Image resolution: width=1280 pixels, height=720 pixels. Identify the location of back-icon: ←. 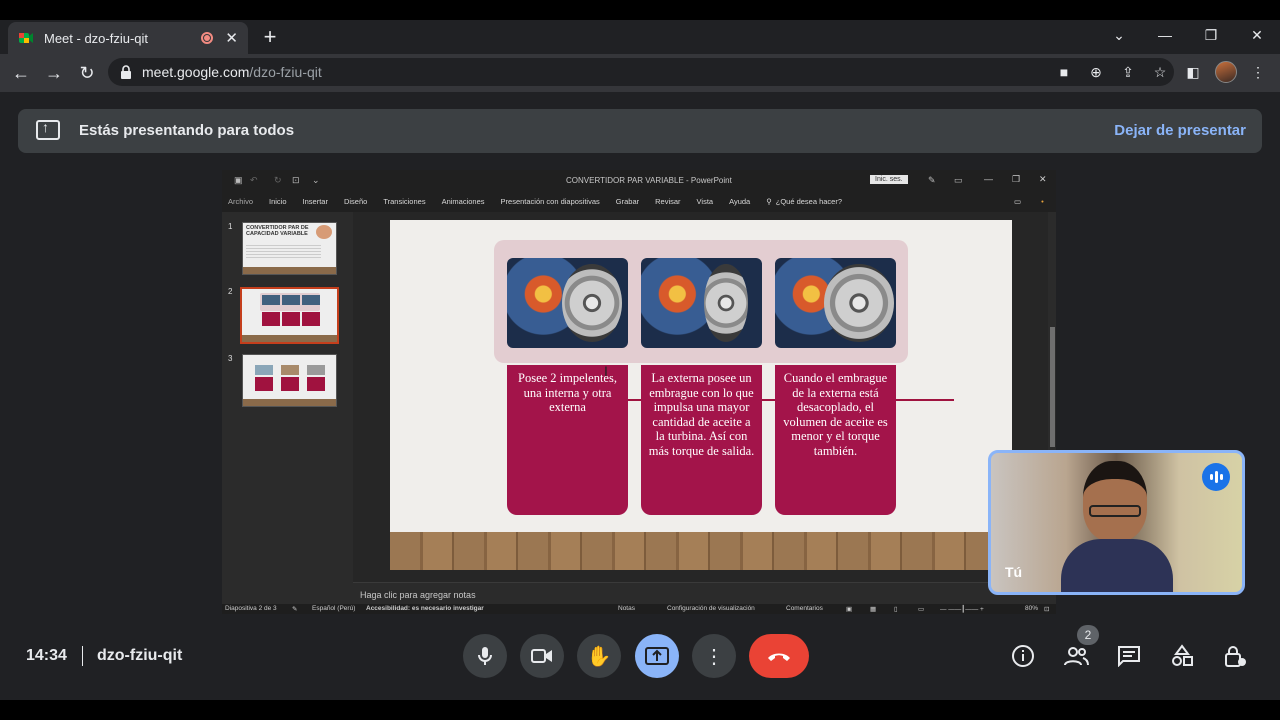
(21, 73).